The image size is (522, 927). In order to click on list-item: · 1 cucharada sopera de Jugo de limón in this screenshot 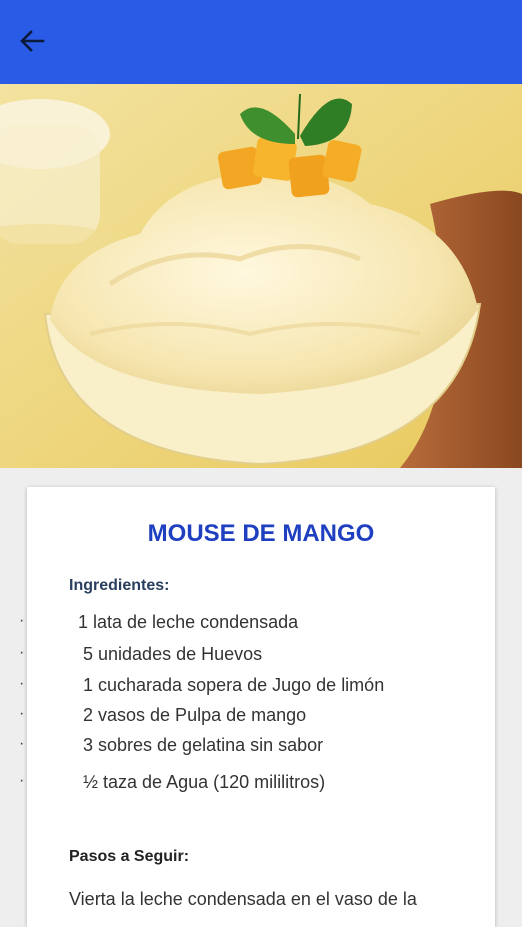, I will do `click(257, 687)`.